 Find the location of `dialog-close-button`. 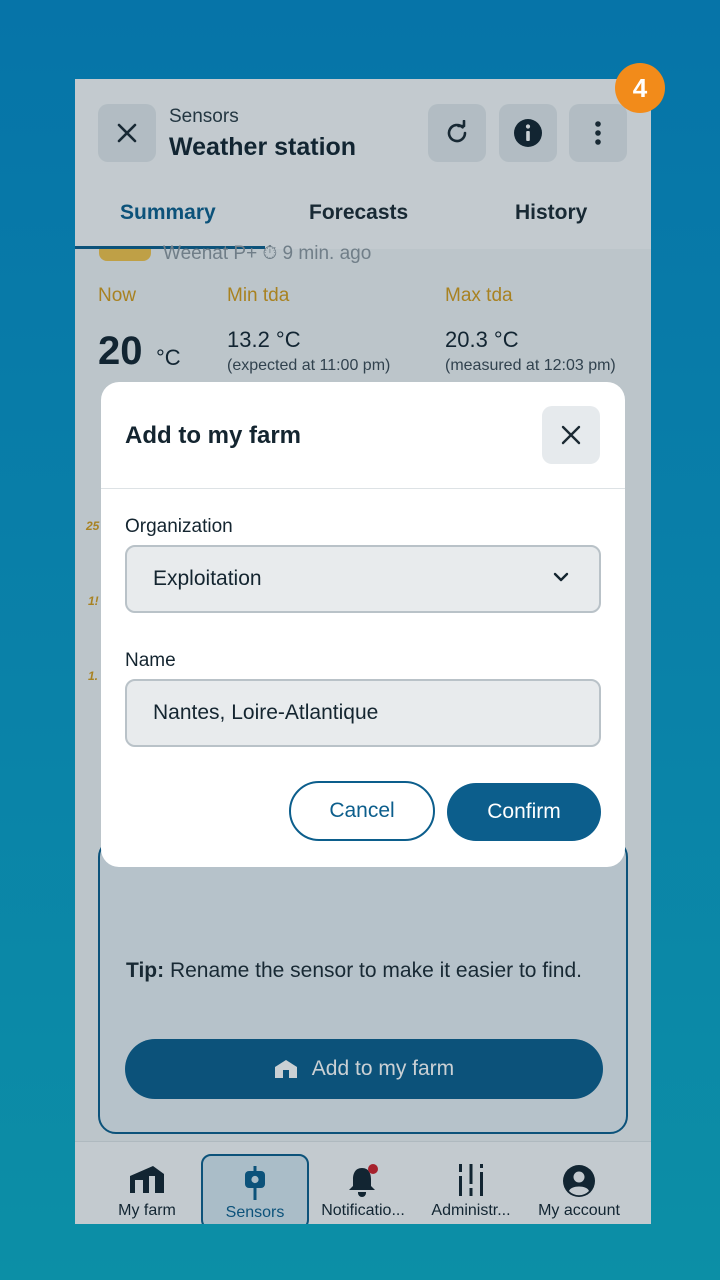

dialog-close-button is located at coordinates (571, 435).